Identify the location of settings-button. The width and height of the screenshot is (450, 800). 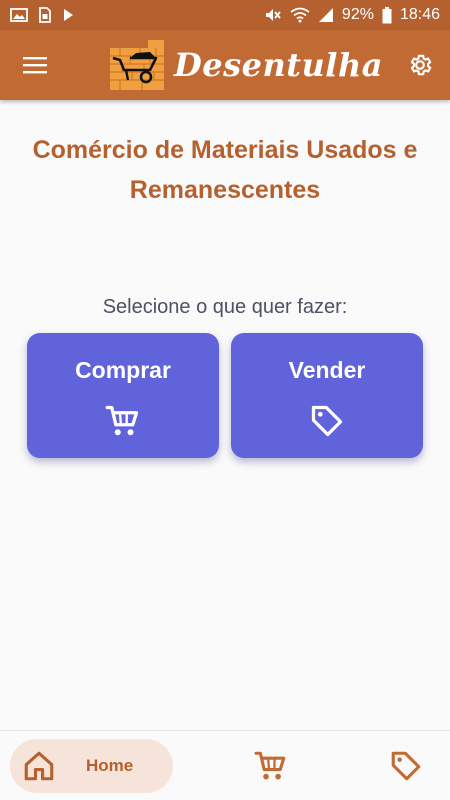
(420, 65).